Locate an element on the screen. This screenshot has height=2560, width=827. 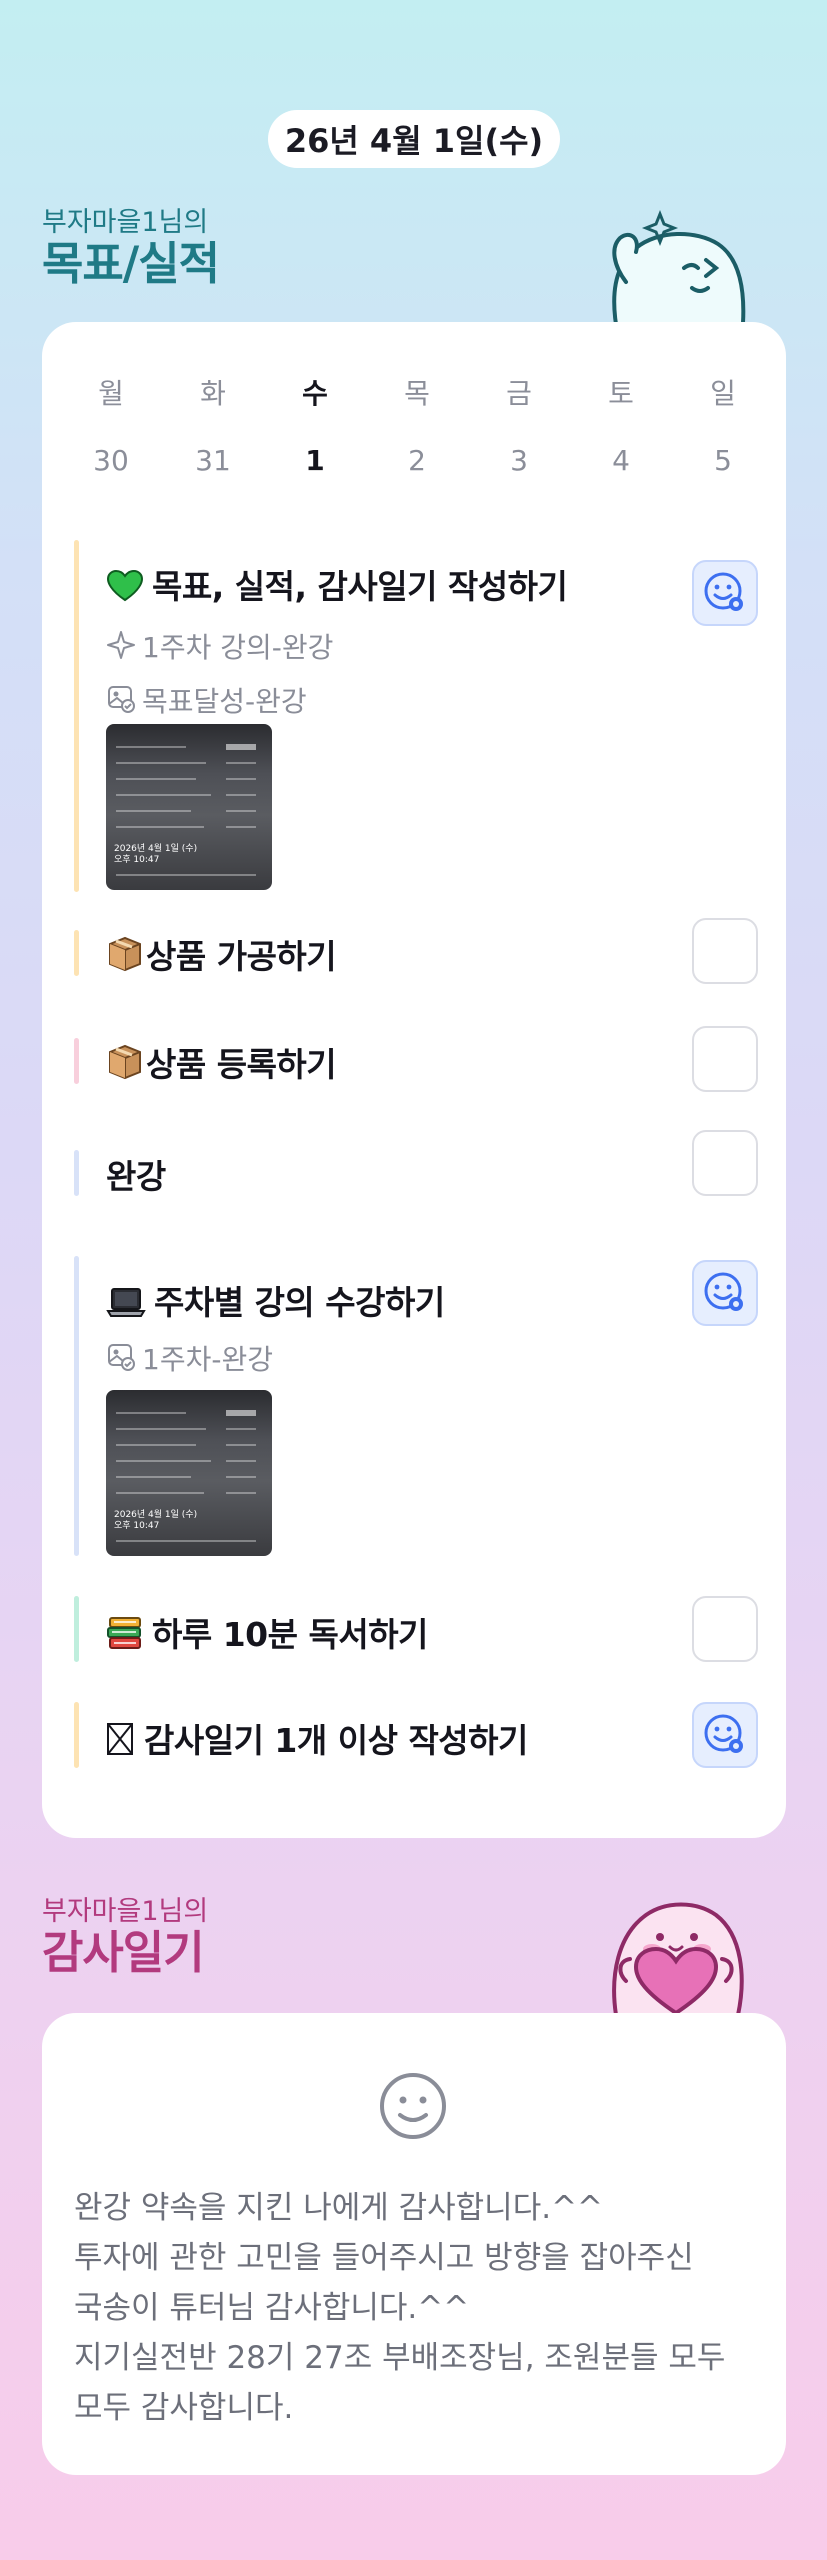
books-icon is located at coordinates (124, 1633).